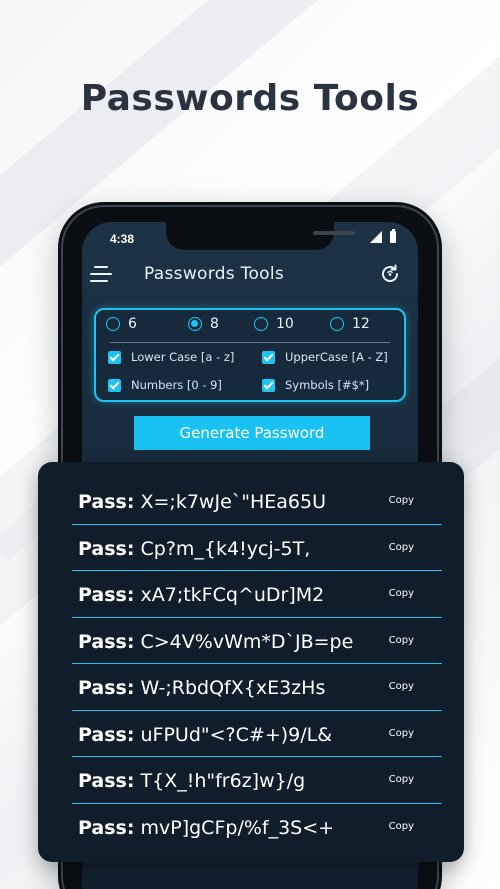 Image resolution: width=500 pixels, height=889 pixels. Describe the element at coordinates (122, 239) in the screenshot. I see `status-time: 4:38` at that location.